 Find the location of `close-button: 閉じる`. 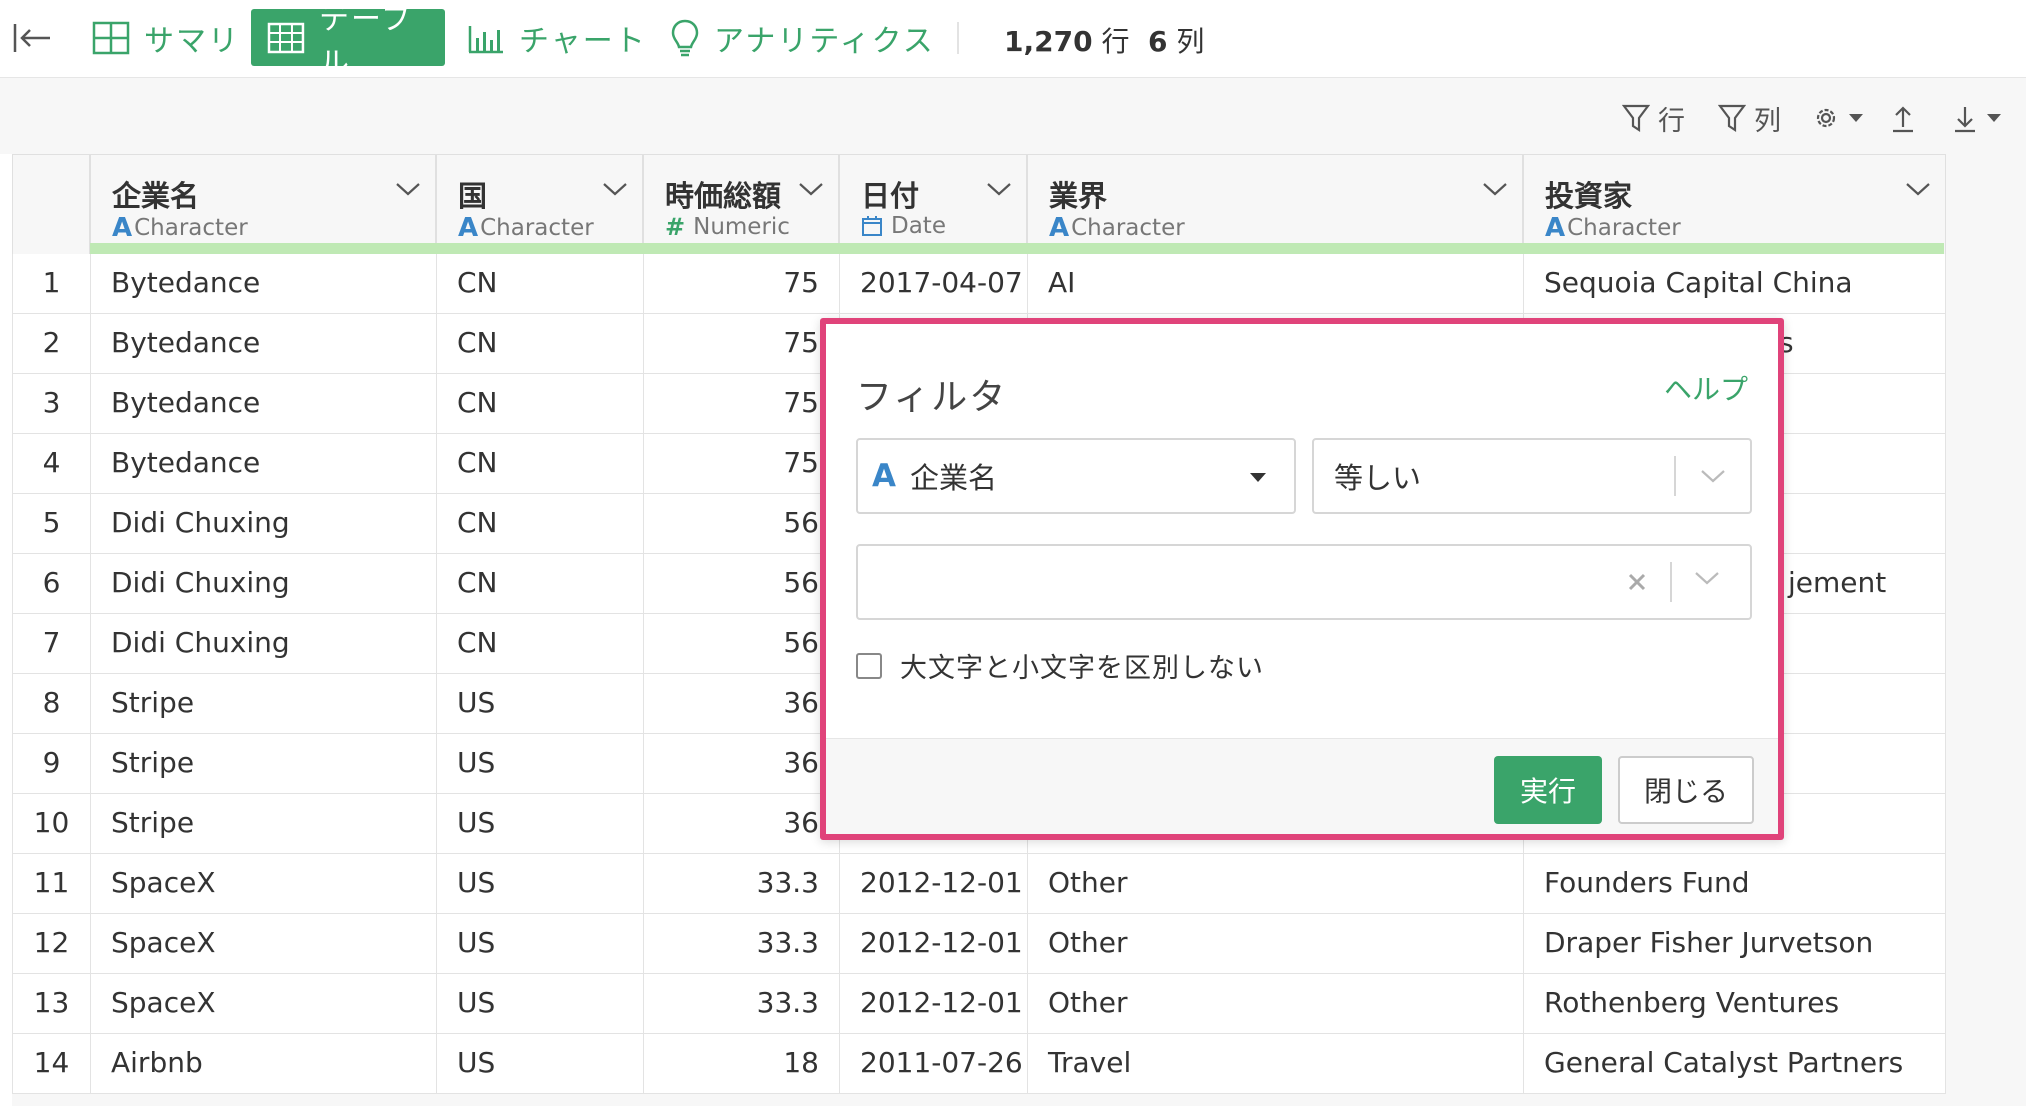

close-button: 閉じる is located at coordinates (1686, 790).